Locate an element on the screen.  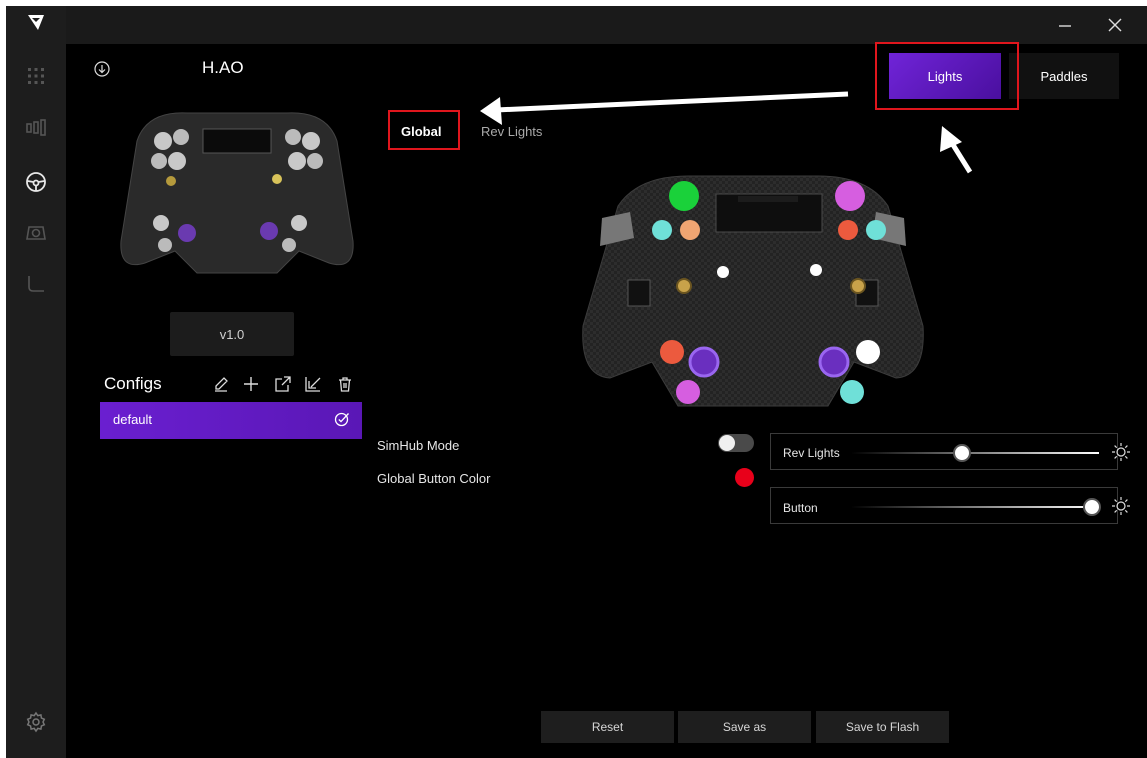
wheel-button-white is located at coordinates (868, 352).